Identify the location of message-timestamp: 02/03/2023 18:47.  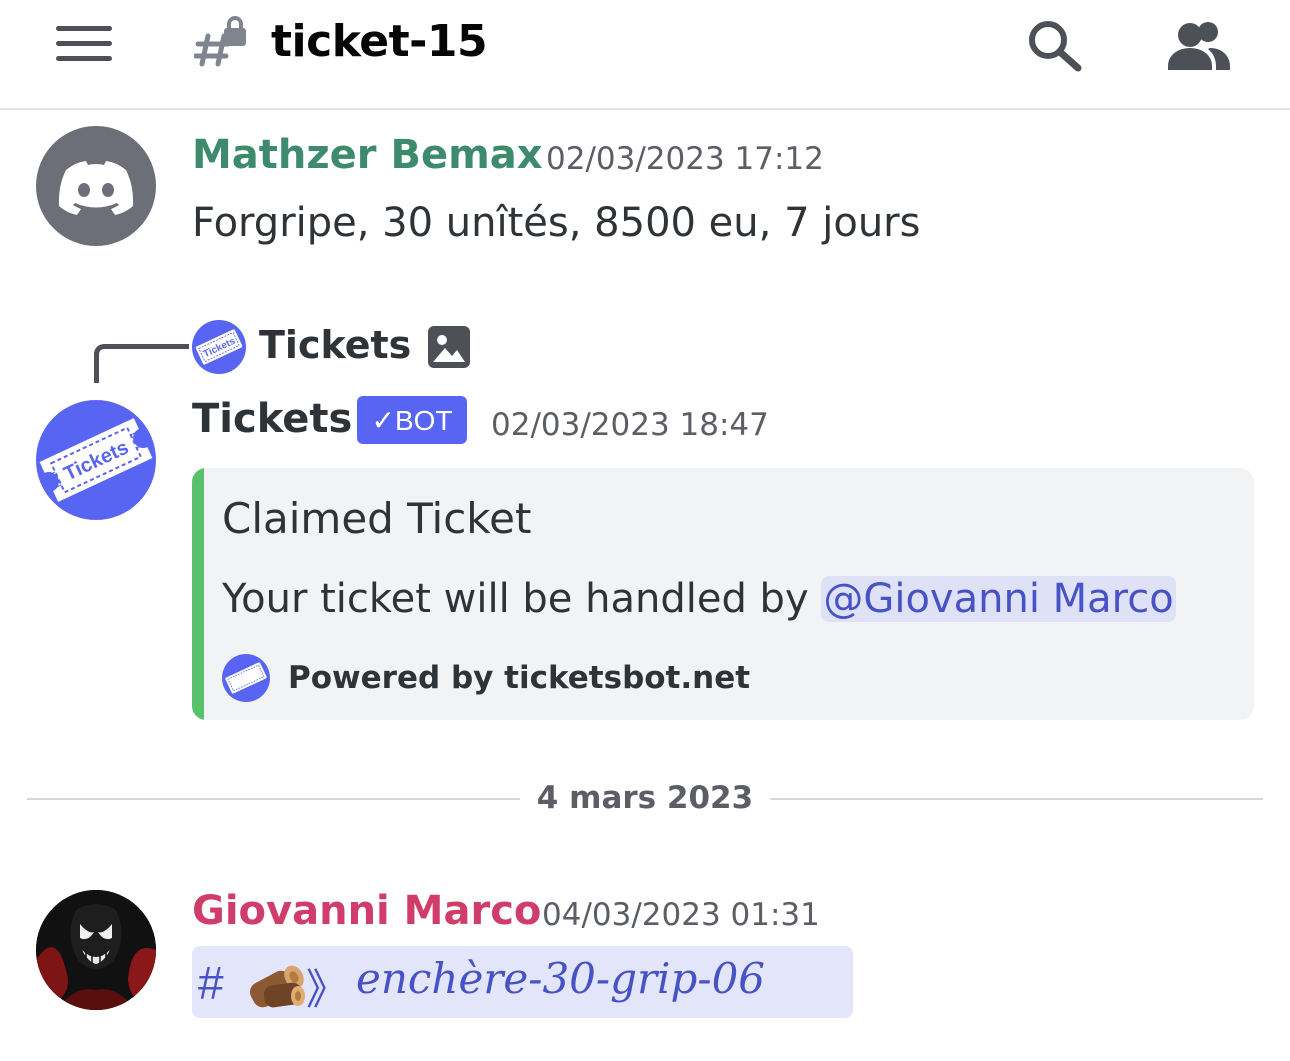
(630, 425).